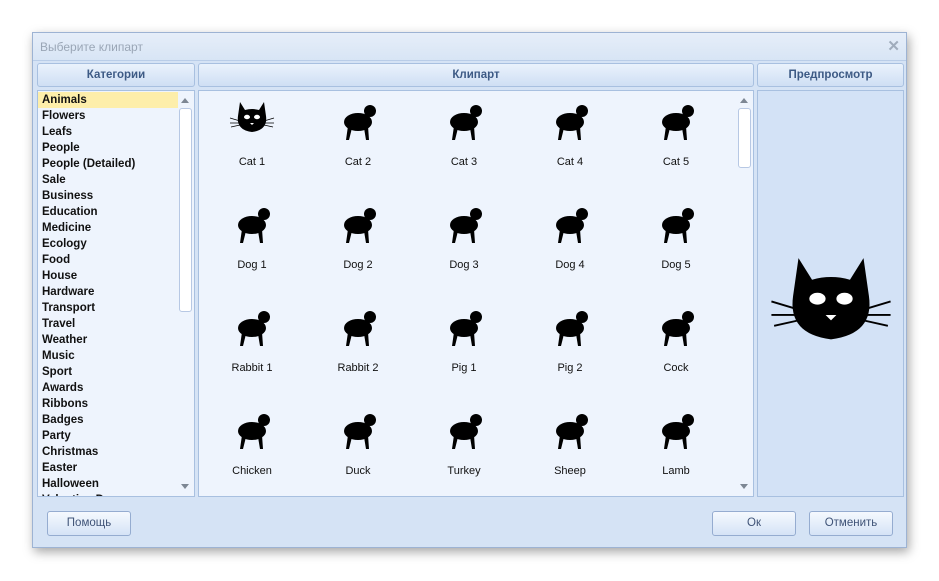 This screenshot has width=939, height=581. I want to click on clipart-label: Cat 1, so click(252, 162).